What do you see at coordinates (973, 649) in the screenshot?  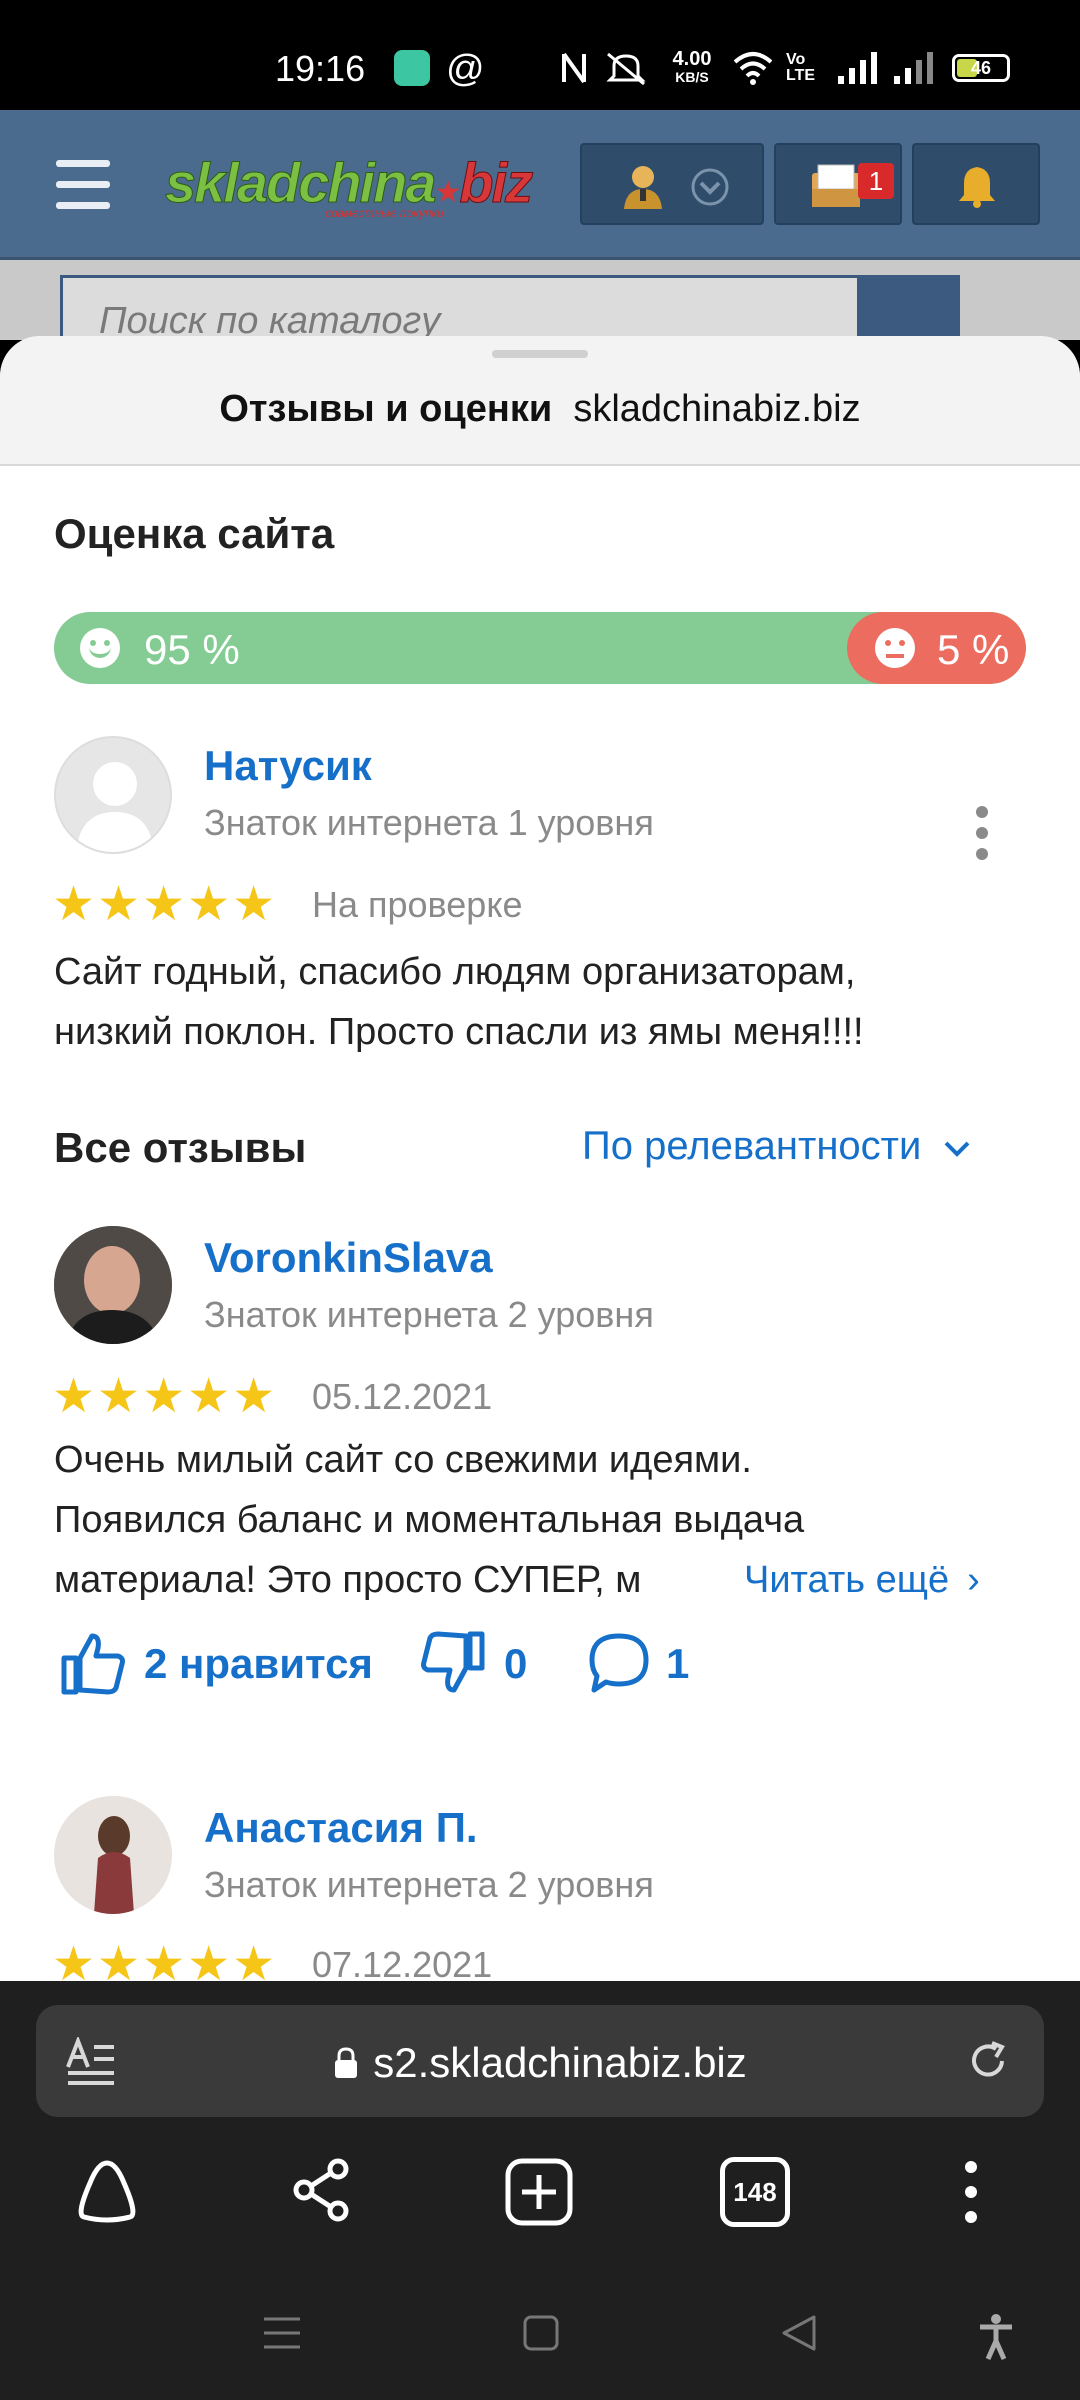 I see `negative-percent: 5 %` at bounding box center [973, 649].